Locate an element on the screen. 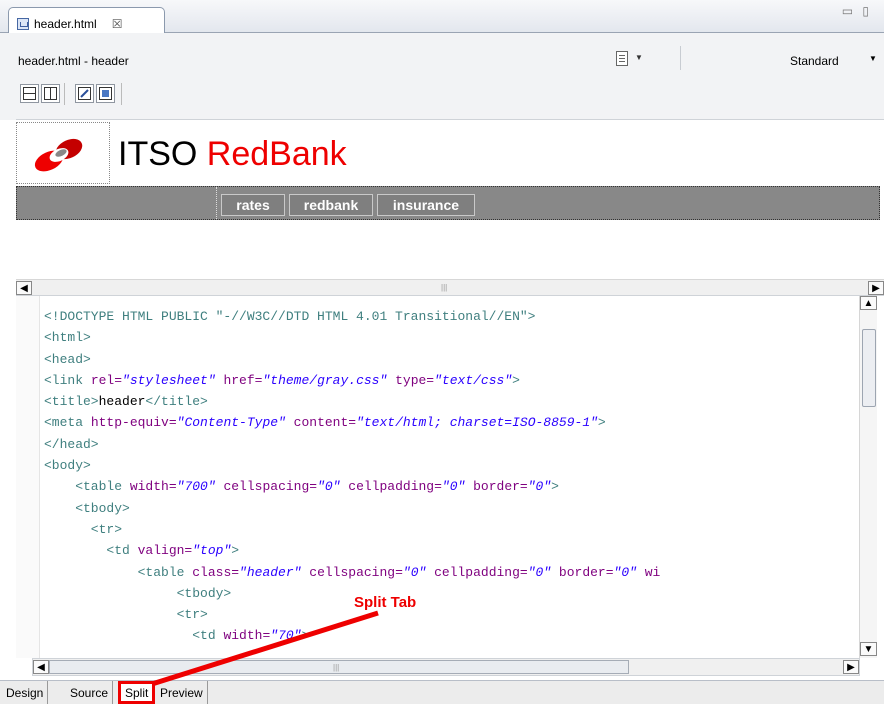 The width and height of the screenshot is (884, 704). scroll-down-arrow-icon: ▼ is located at coordinates (868, 649).